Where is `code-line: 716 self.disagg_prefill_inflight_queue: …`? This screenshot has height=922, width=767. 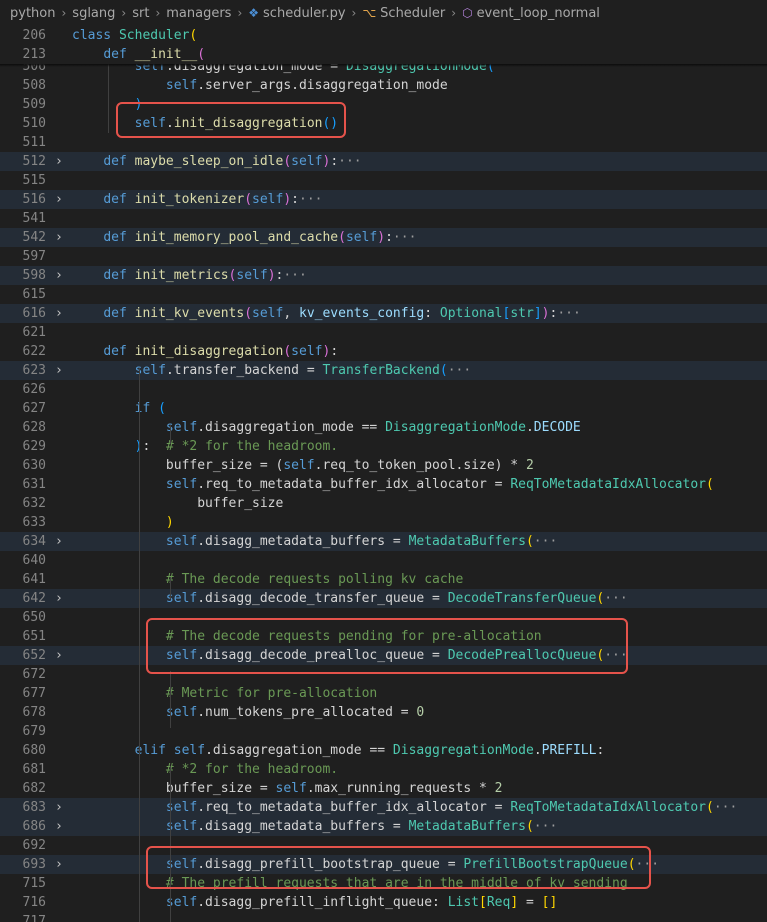 code-line: 716 self.disagg_prefill_inflight_queue: … is located at coordinates (383, 902).